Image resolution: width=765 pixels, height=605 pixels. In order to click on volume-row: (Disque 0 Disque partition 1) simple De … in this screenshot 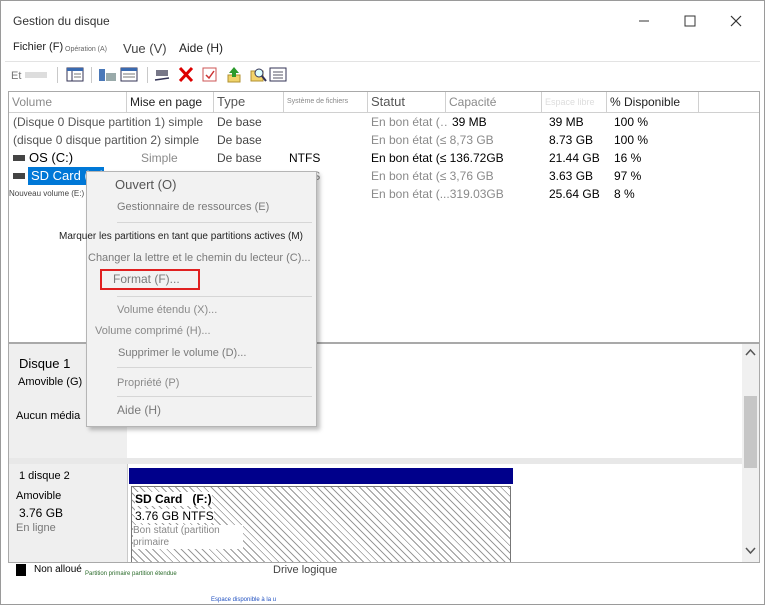, I will do `click(384, 122)`.